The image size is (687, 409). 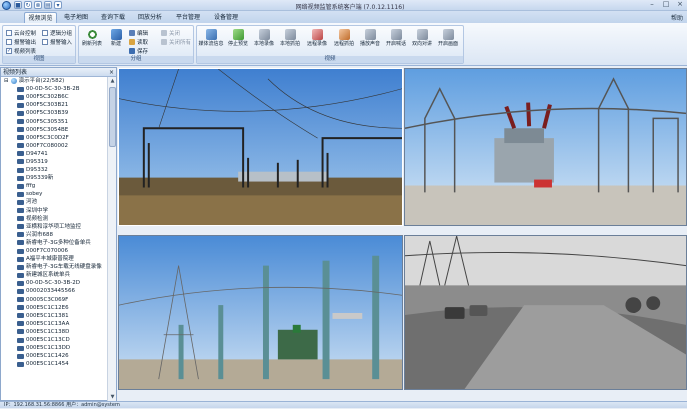 What do you see at coordinates (54, 291) in the screenshot?
I see `tree-item-camera: 00002033445566` at bounding box center [54, 291].